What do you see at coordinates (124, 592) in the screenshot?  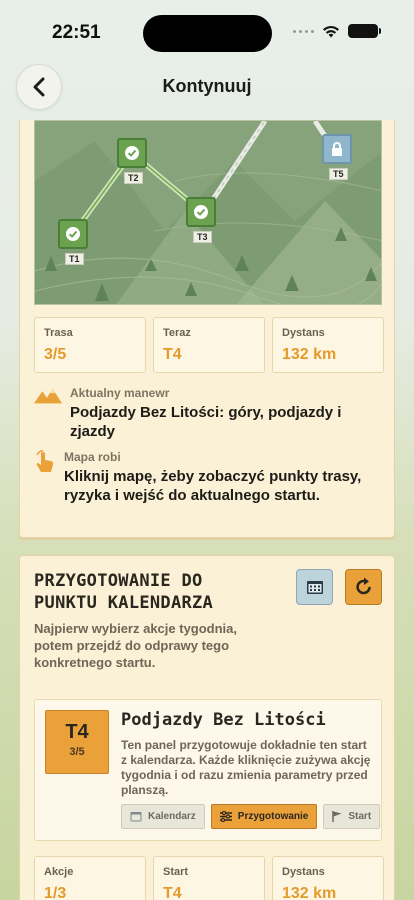 I see `section-title: PRZYGOTOWANIE DO PUNKTU KALENDARZA` at bounding box center [124, 592].